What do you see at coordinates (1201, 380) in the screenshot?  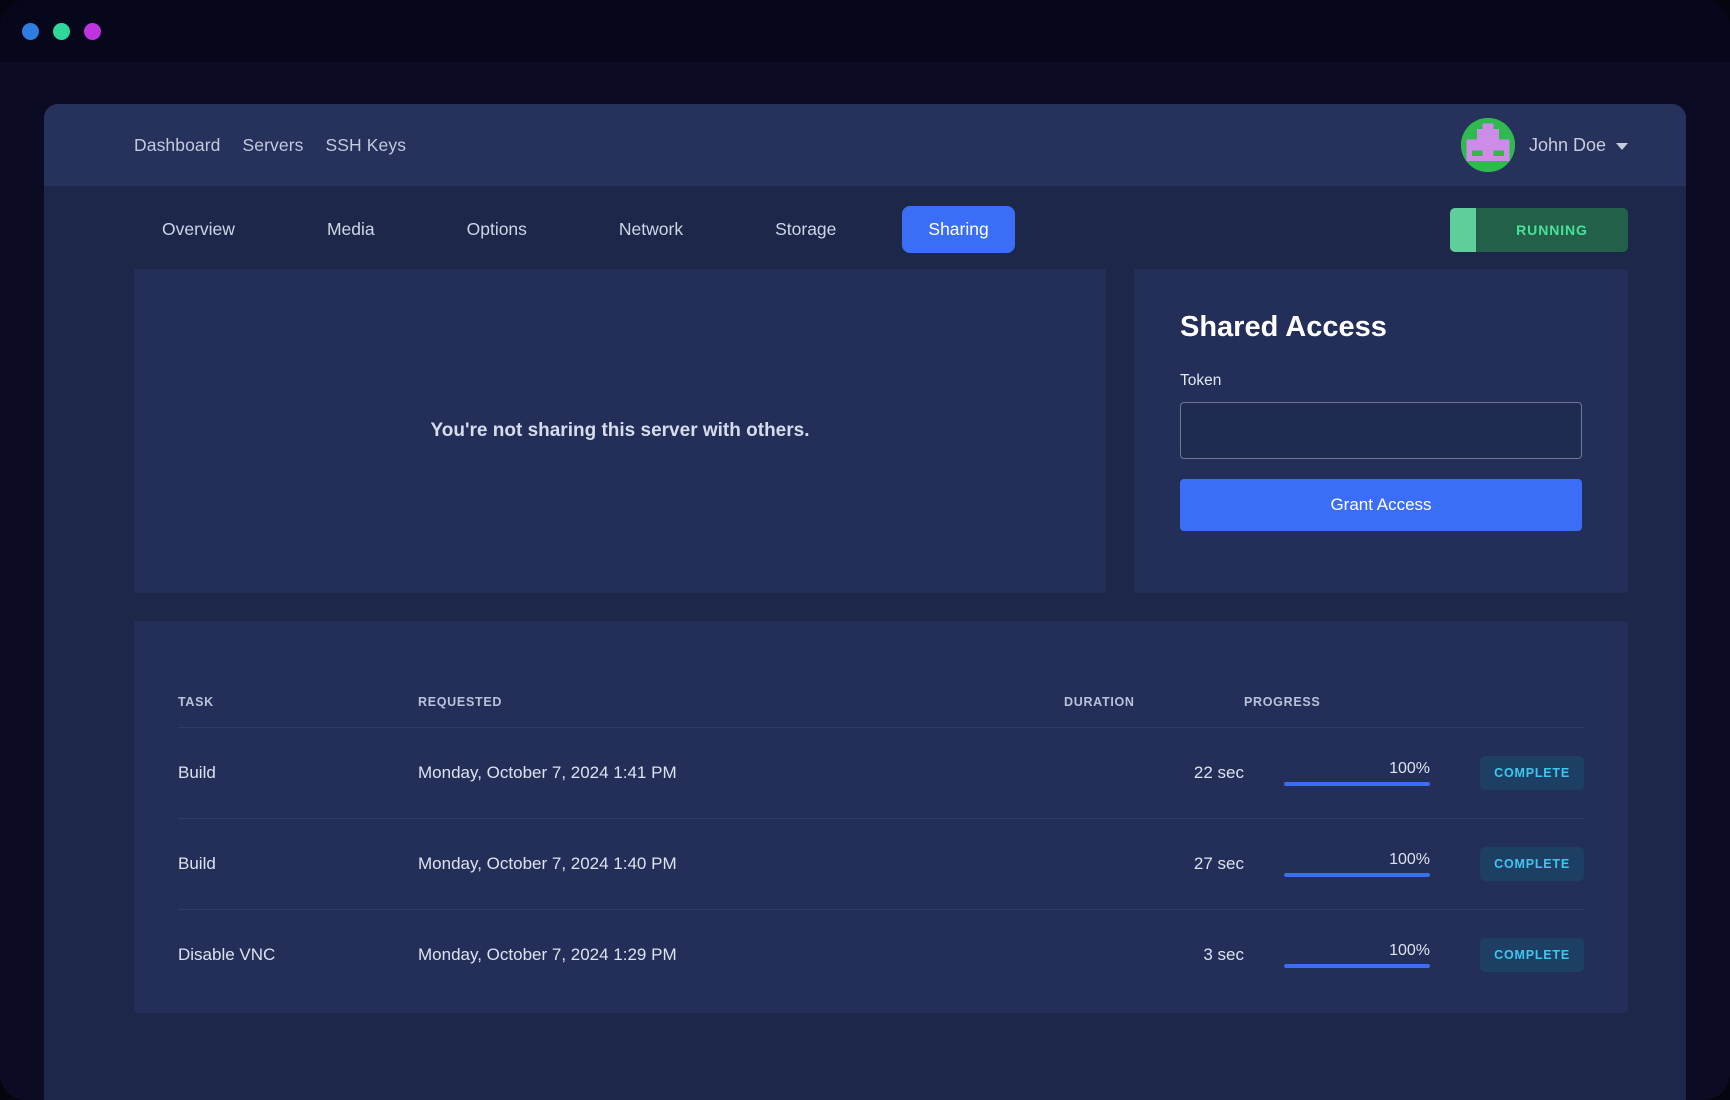 I see `token-label: Token` at bounding box center [1201, 380].